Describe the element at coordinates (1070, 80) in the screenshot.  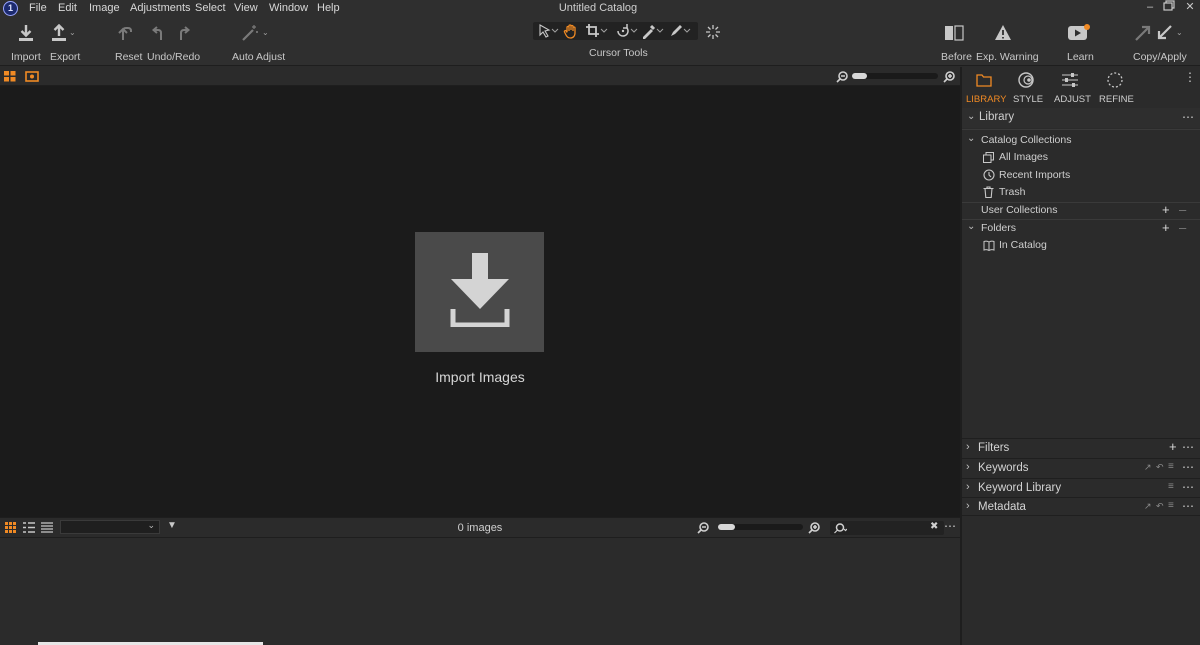
I see `sliders-icon` at that location.